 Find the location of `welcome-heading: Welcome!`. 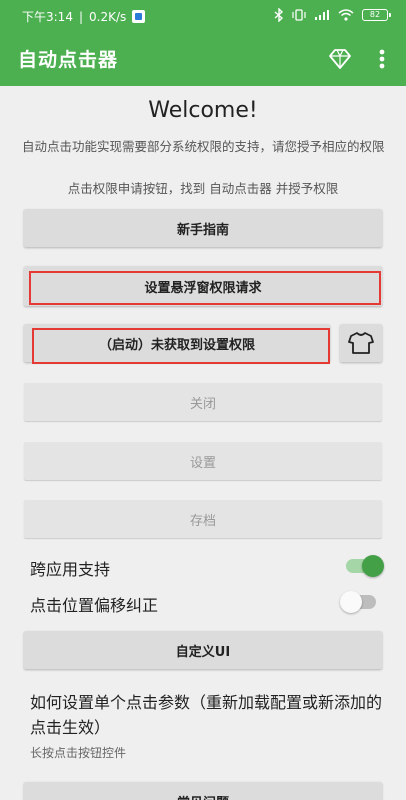

welcome-heading: Welcome! is located at coordinates (203, 110).